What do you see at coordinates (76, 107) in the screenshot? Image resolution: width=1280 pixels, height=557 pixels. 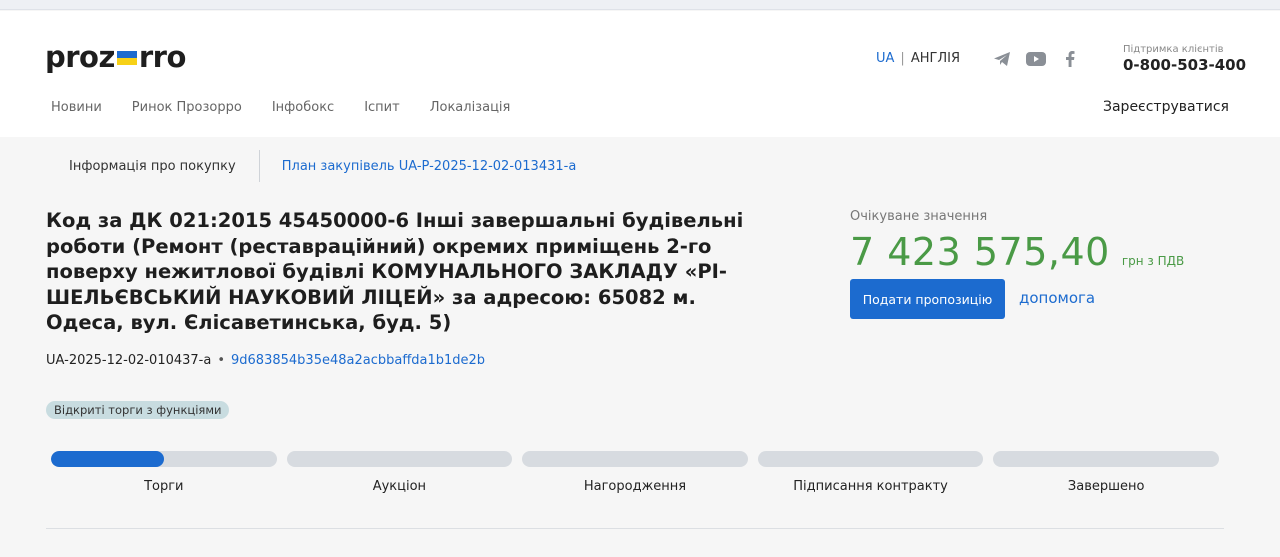 I see `nav-item-news: Новини` at bounding box center [76, 107].